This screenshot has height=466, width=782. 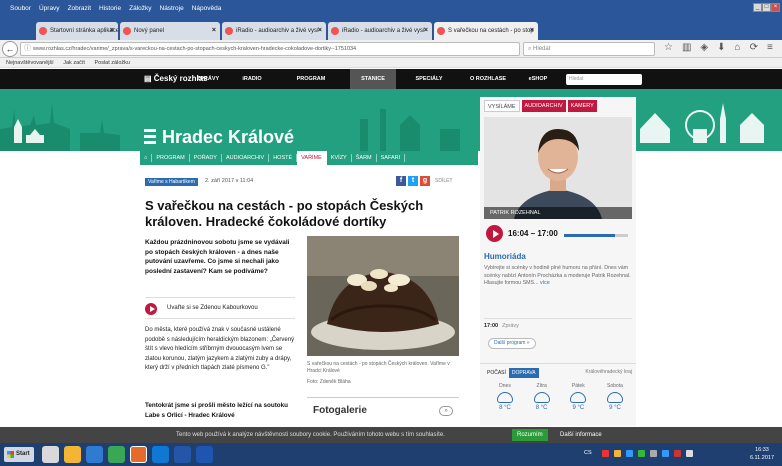 What do you see at coordinates (171, 182) in the screenshot?
I see `category-badge: Vaříme s Habartíkem` at bounding box center [171, 182].